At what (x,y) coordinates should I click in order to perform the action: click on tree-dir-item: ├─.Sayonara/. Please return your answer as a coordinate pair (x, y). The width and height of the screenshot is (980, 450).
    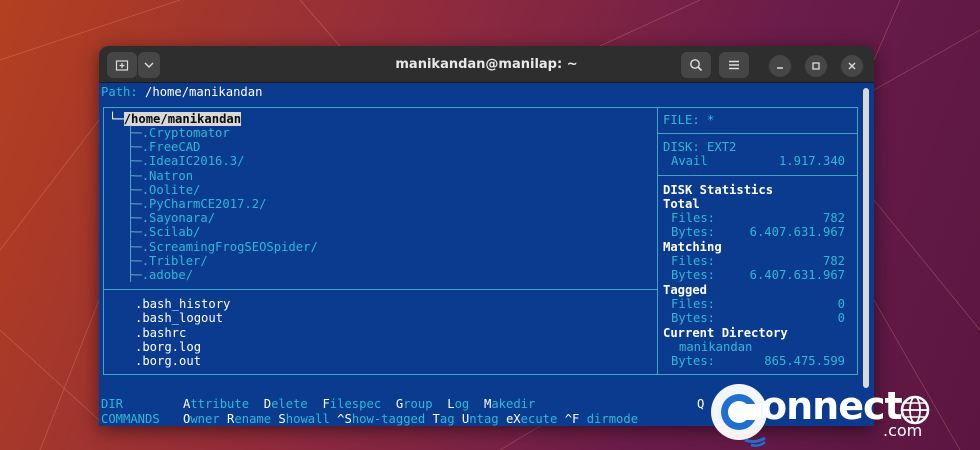
    Looking at the image, I should click on (171, 218).